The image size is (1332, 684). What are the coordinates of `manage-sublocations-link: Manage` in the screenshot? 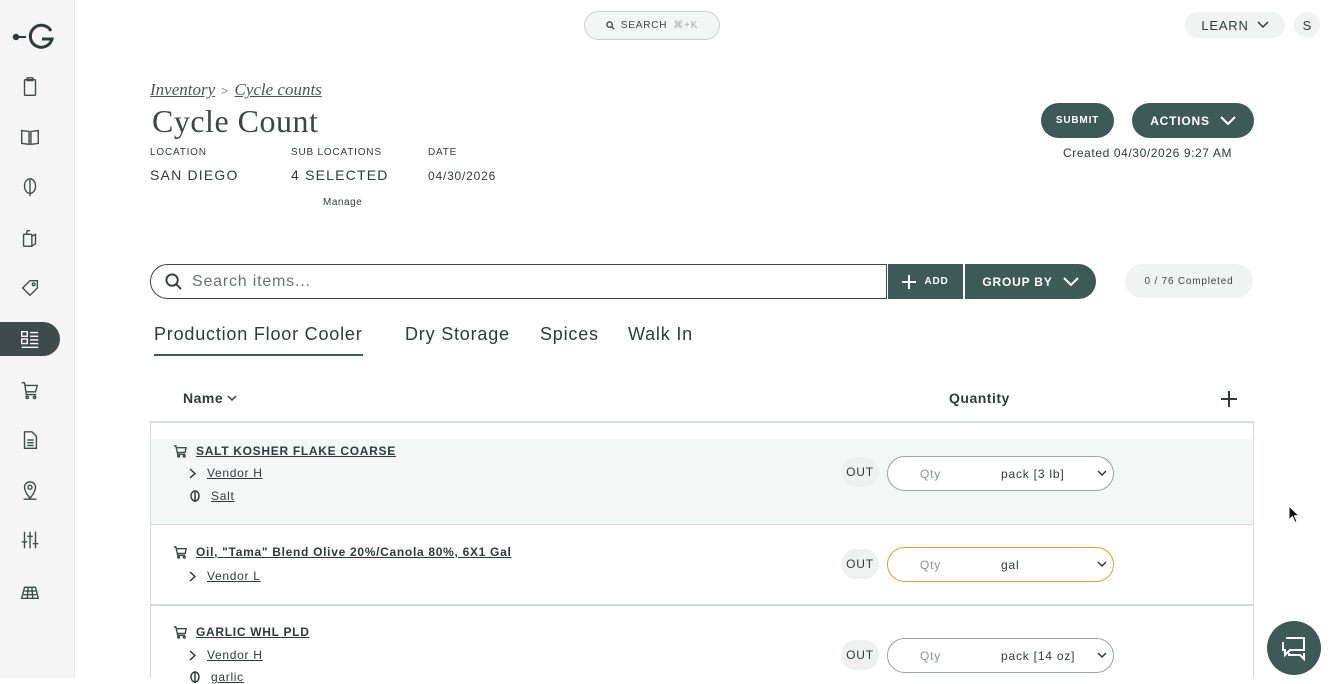 It's located at (342, 202).